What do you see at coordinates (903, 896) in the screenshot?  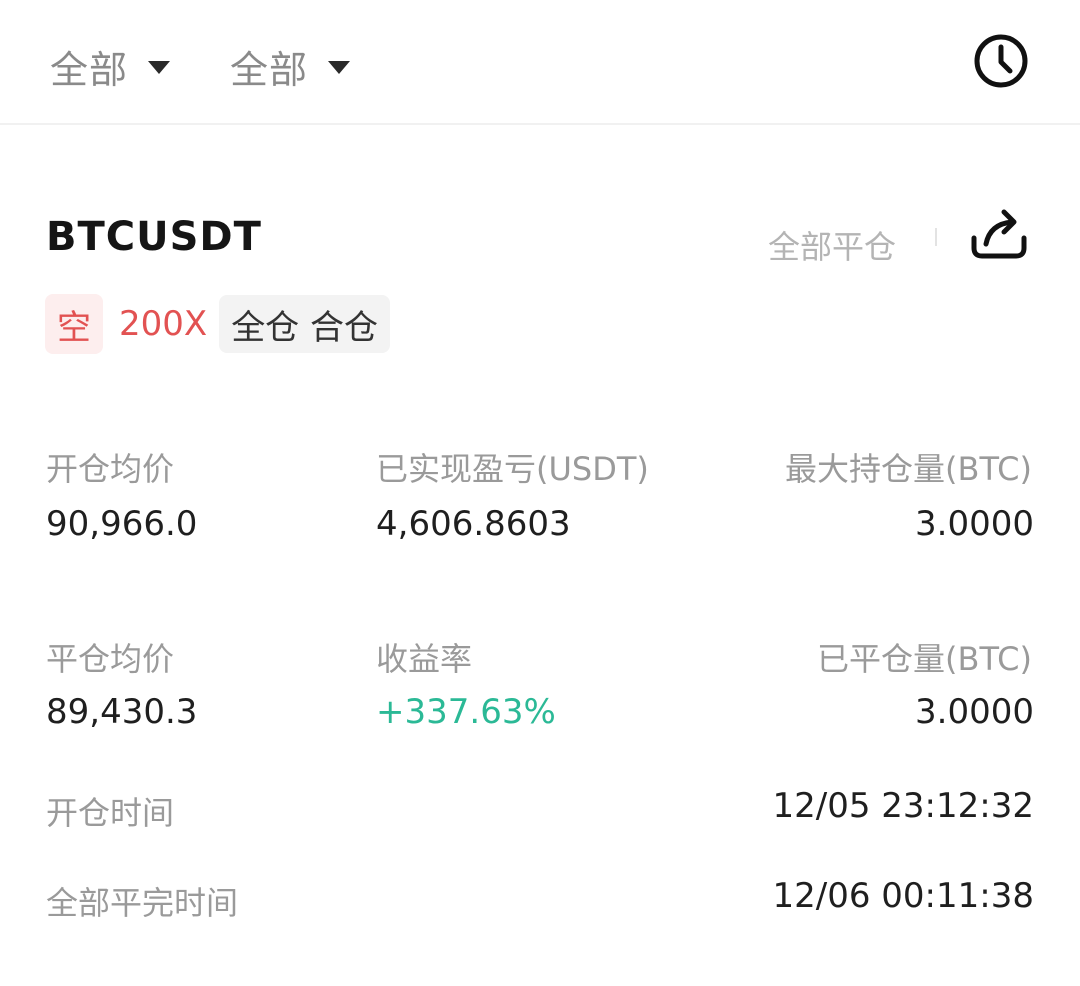 I see `full-close-time-value: 12/06 00:11:38` at bounding box center [903, 896].